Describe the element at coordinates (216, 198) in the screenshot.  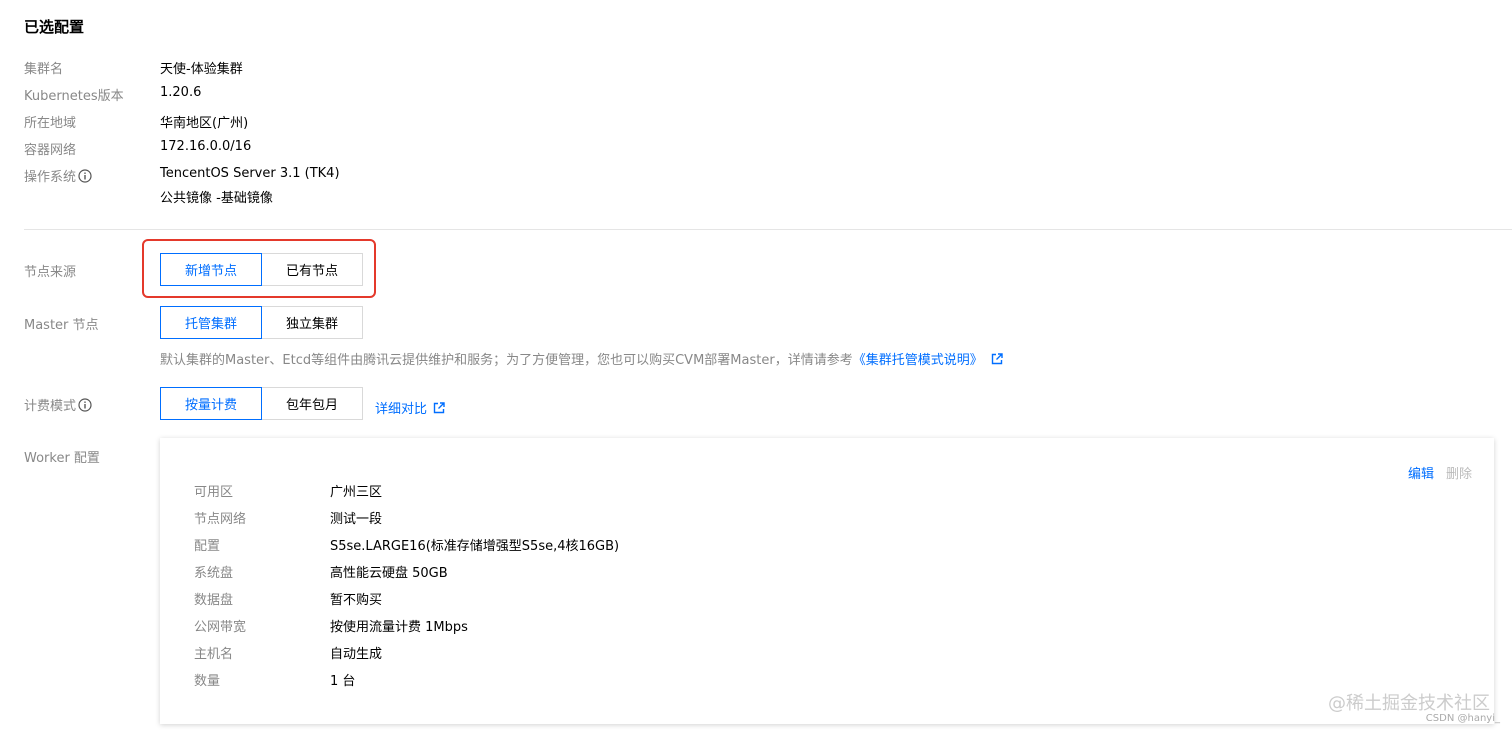
I see `summary-value-secondary: 公共镜像 -基础镜像` at that location.